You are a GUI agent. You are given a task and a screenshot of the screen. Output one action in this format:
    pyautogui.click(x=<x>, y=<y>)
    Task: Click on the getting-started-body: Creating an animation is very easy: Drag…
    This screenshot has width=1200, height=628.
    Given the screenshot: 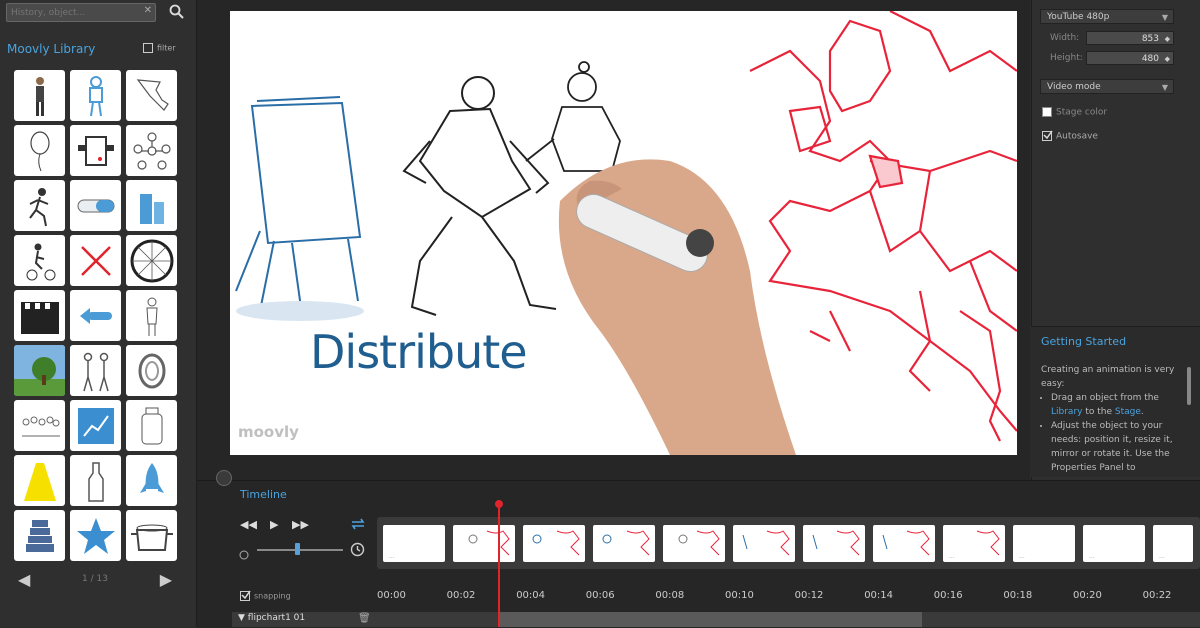 What is the action you would take?
    pyautogui.click(x=1111, y=419)
    